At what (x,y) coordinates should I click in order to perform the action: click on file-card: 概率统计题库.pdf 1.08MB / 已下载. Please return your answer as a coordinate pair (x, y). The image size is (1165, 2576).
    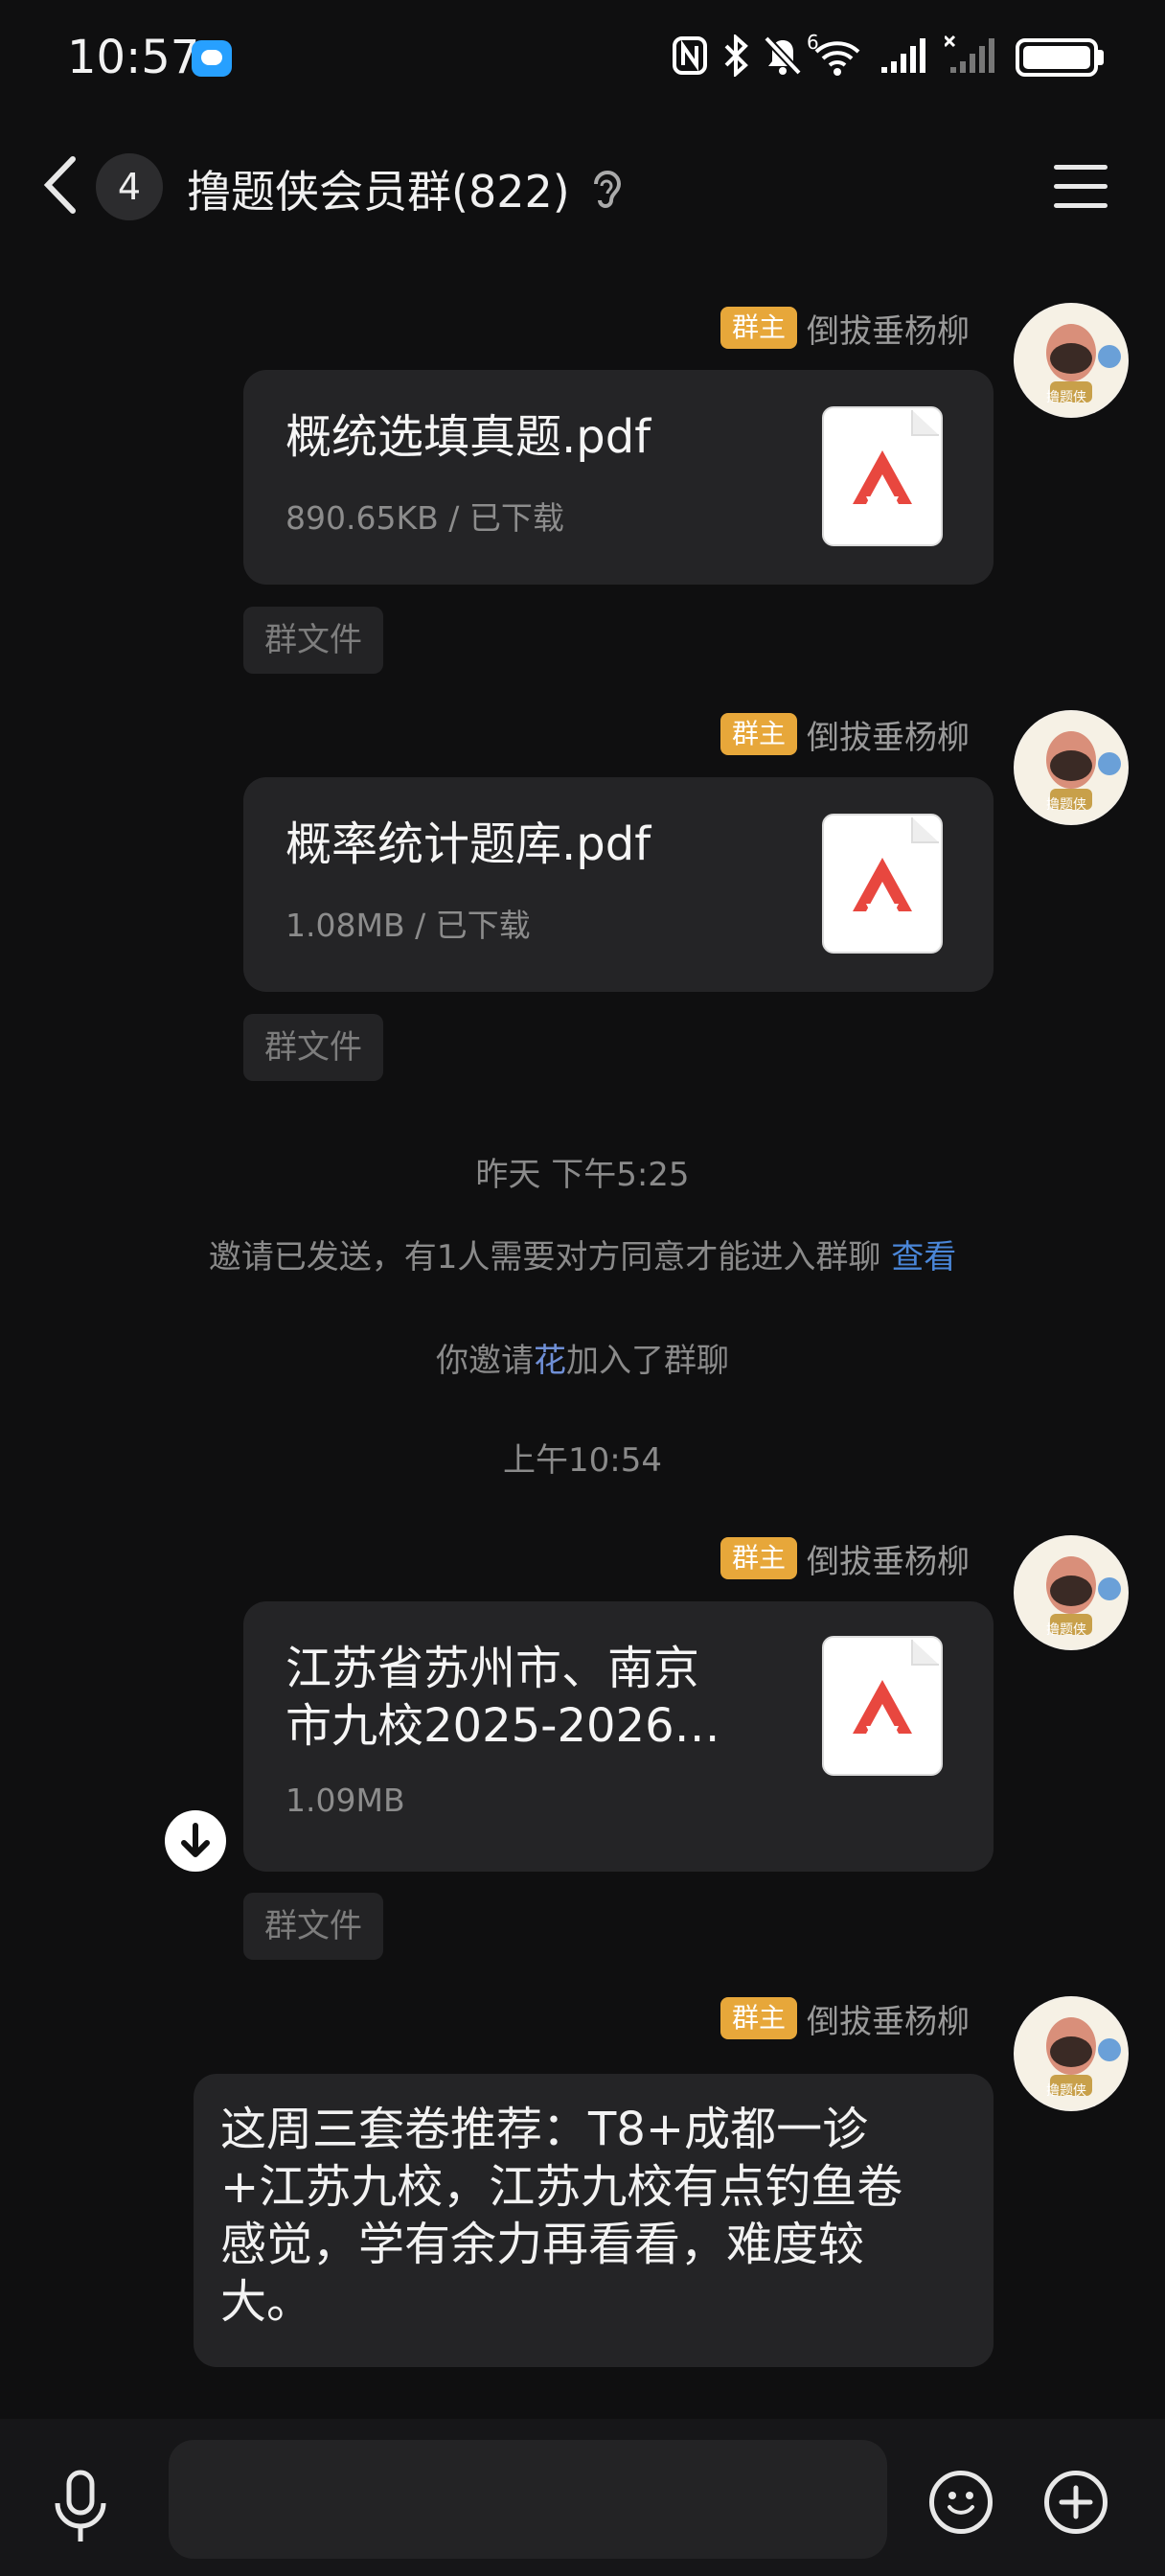
    Looking at the image, I should click on (618, 884).